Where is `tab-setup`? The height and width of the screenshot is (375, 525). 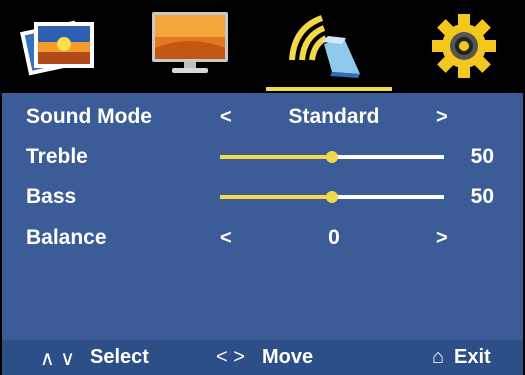
tab-setup is located at coordinates (464, 44).